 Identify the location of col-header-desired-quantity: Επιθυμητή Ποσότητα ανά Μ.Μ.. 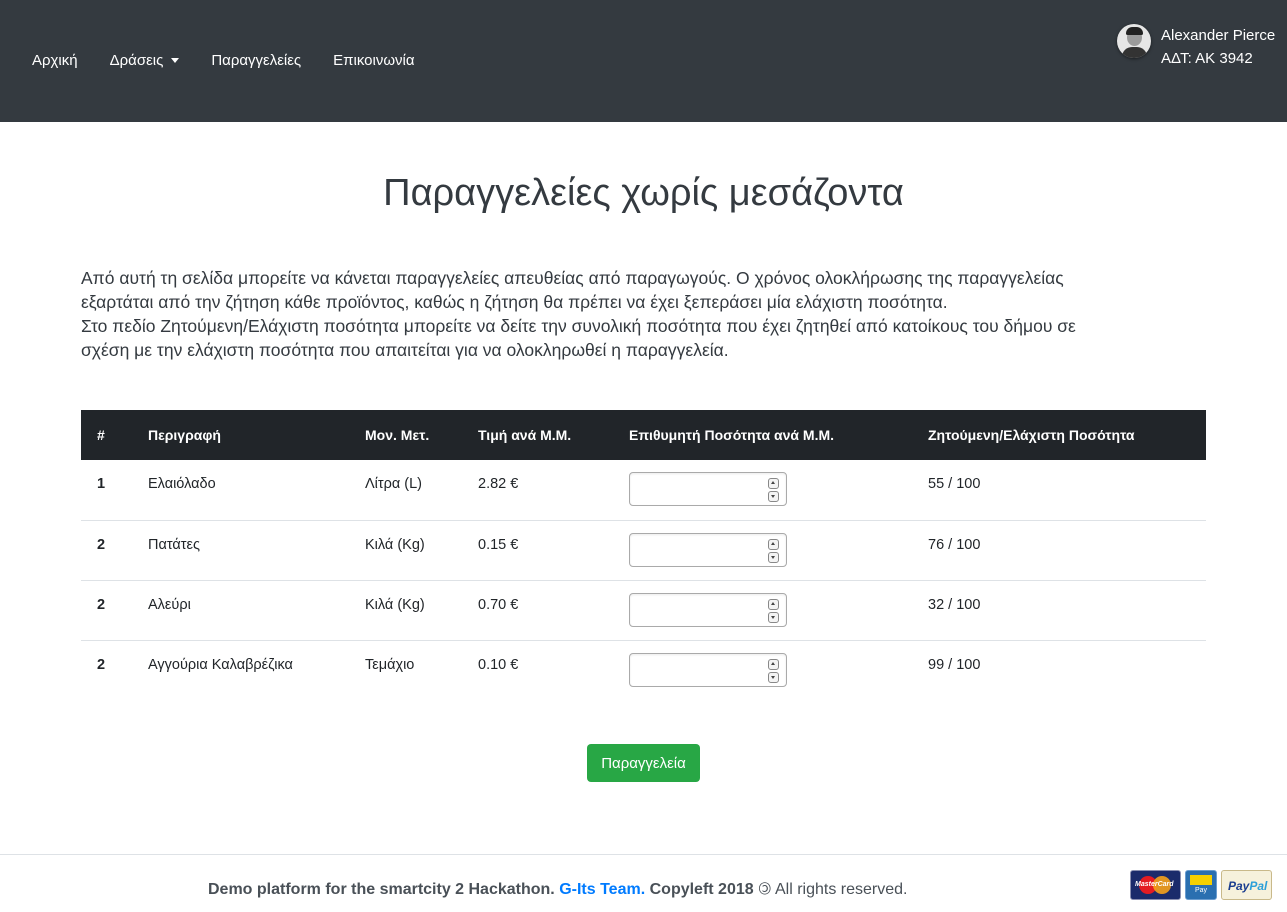
(762, 435).